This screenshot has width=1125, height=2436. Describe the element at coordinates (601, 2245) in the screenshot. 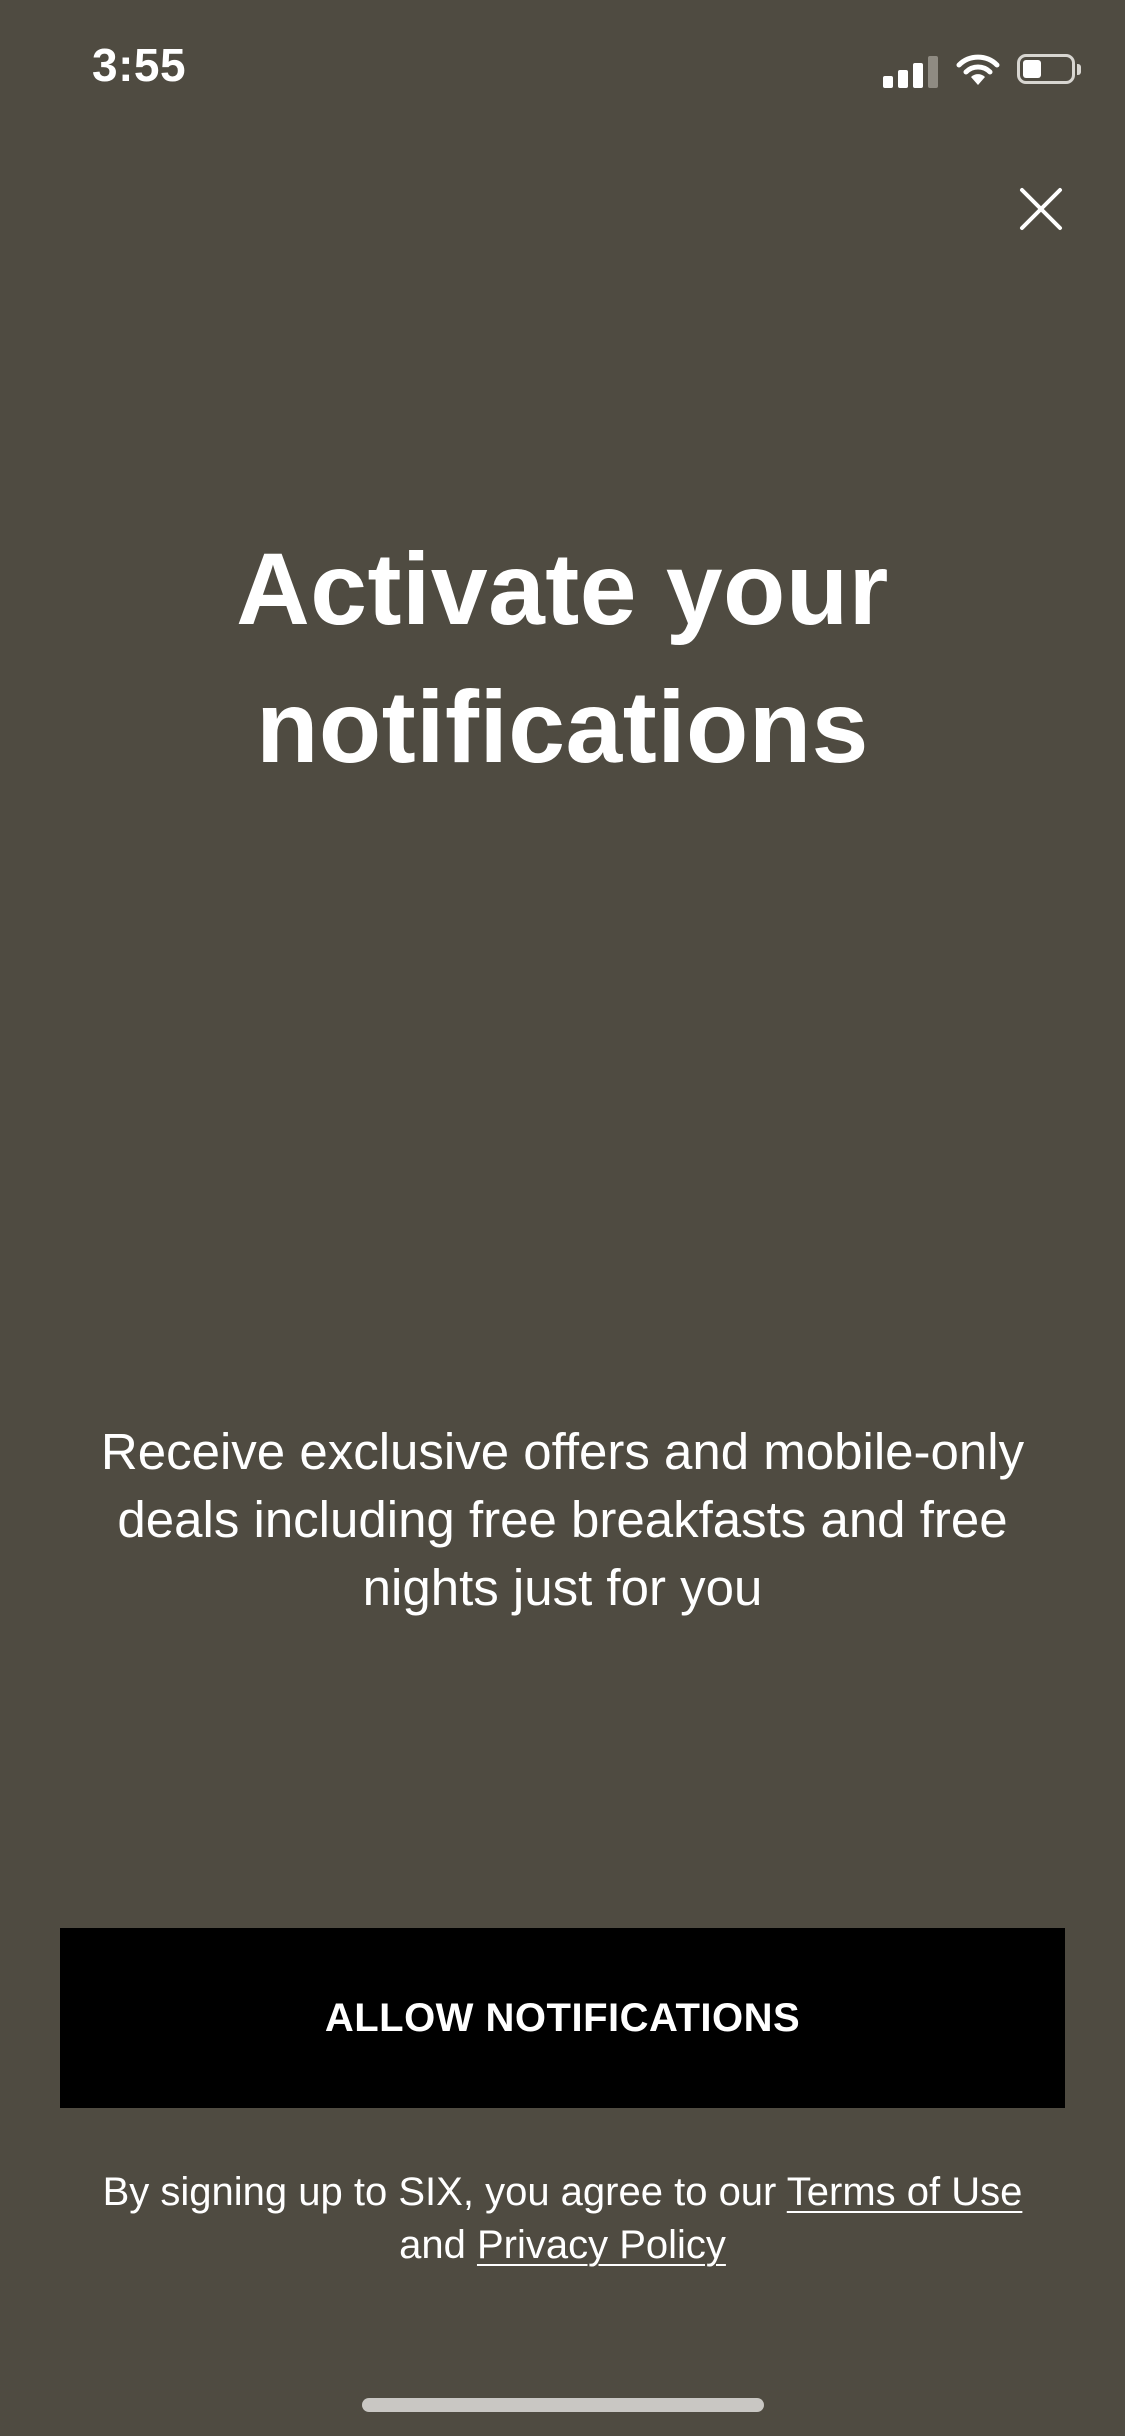

I see `privacy-policy-link: Privacy Policy` at that location.